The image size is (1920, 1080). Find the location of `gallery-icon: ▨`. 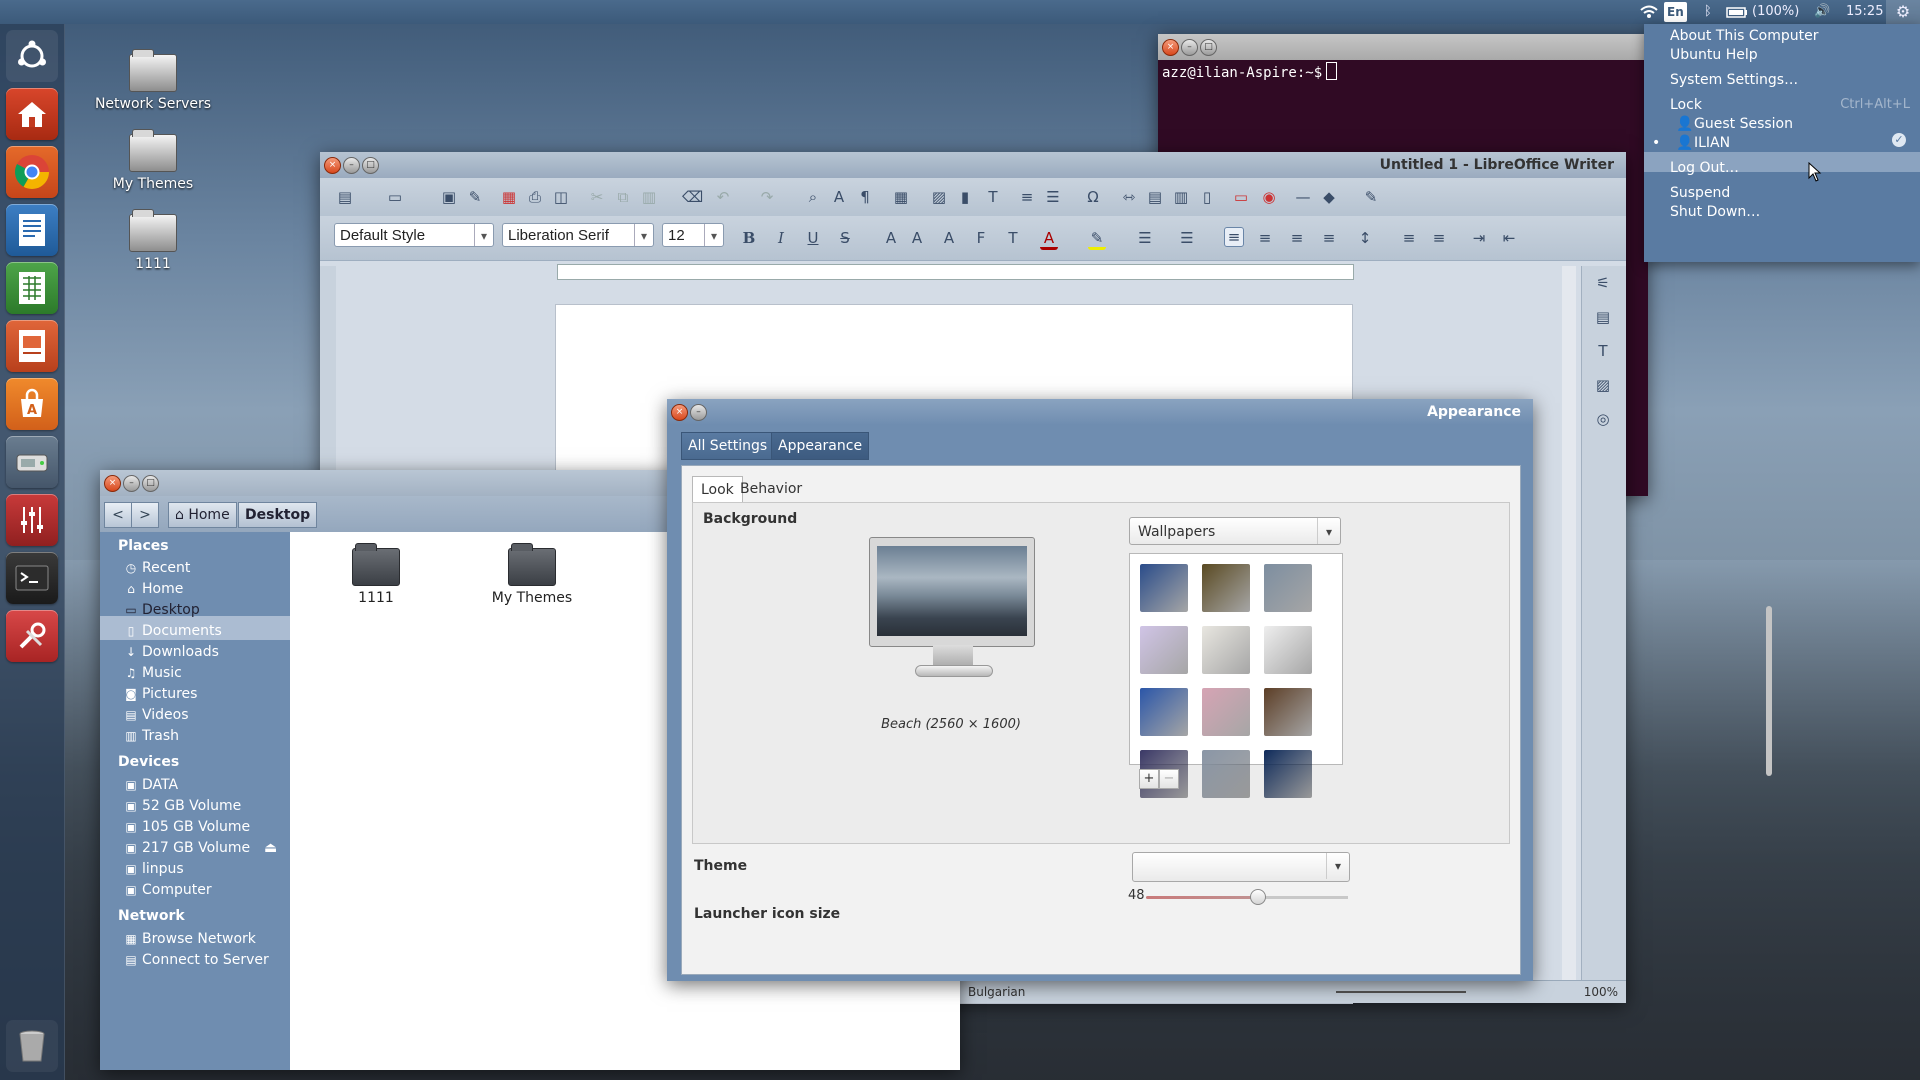

gallery-icon: ▨ is located at coordinates (1603, 385).